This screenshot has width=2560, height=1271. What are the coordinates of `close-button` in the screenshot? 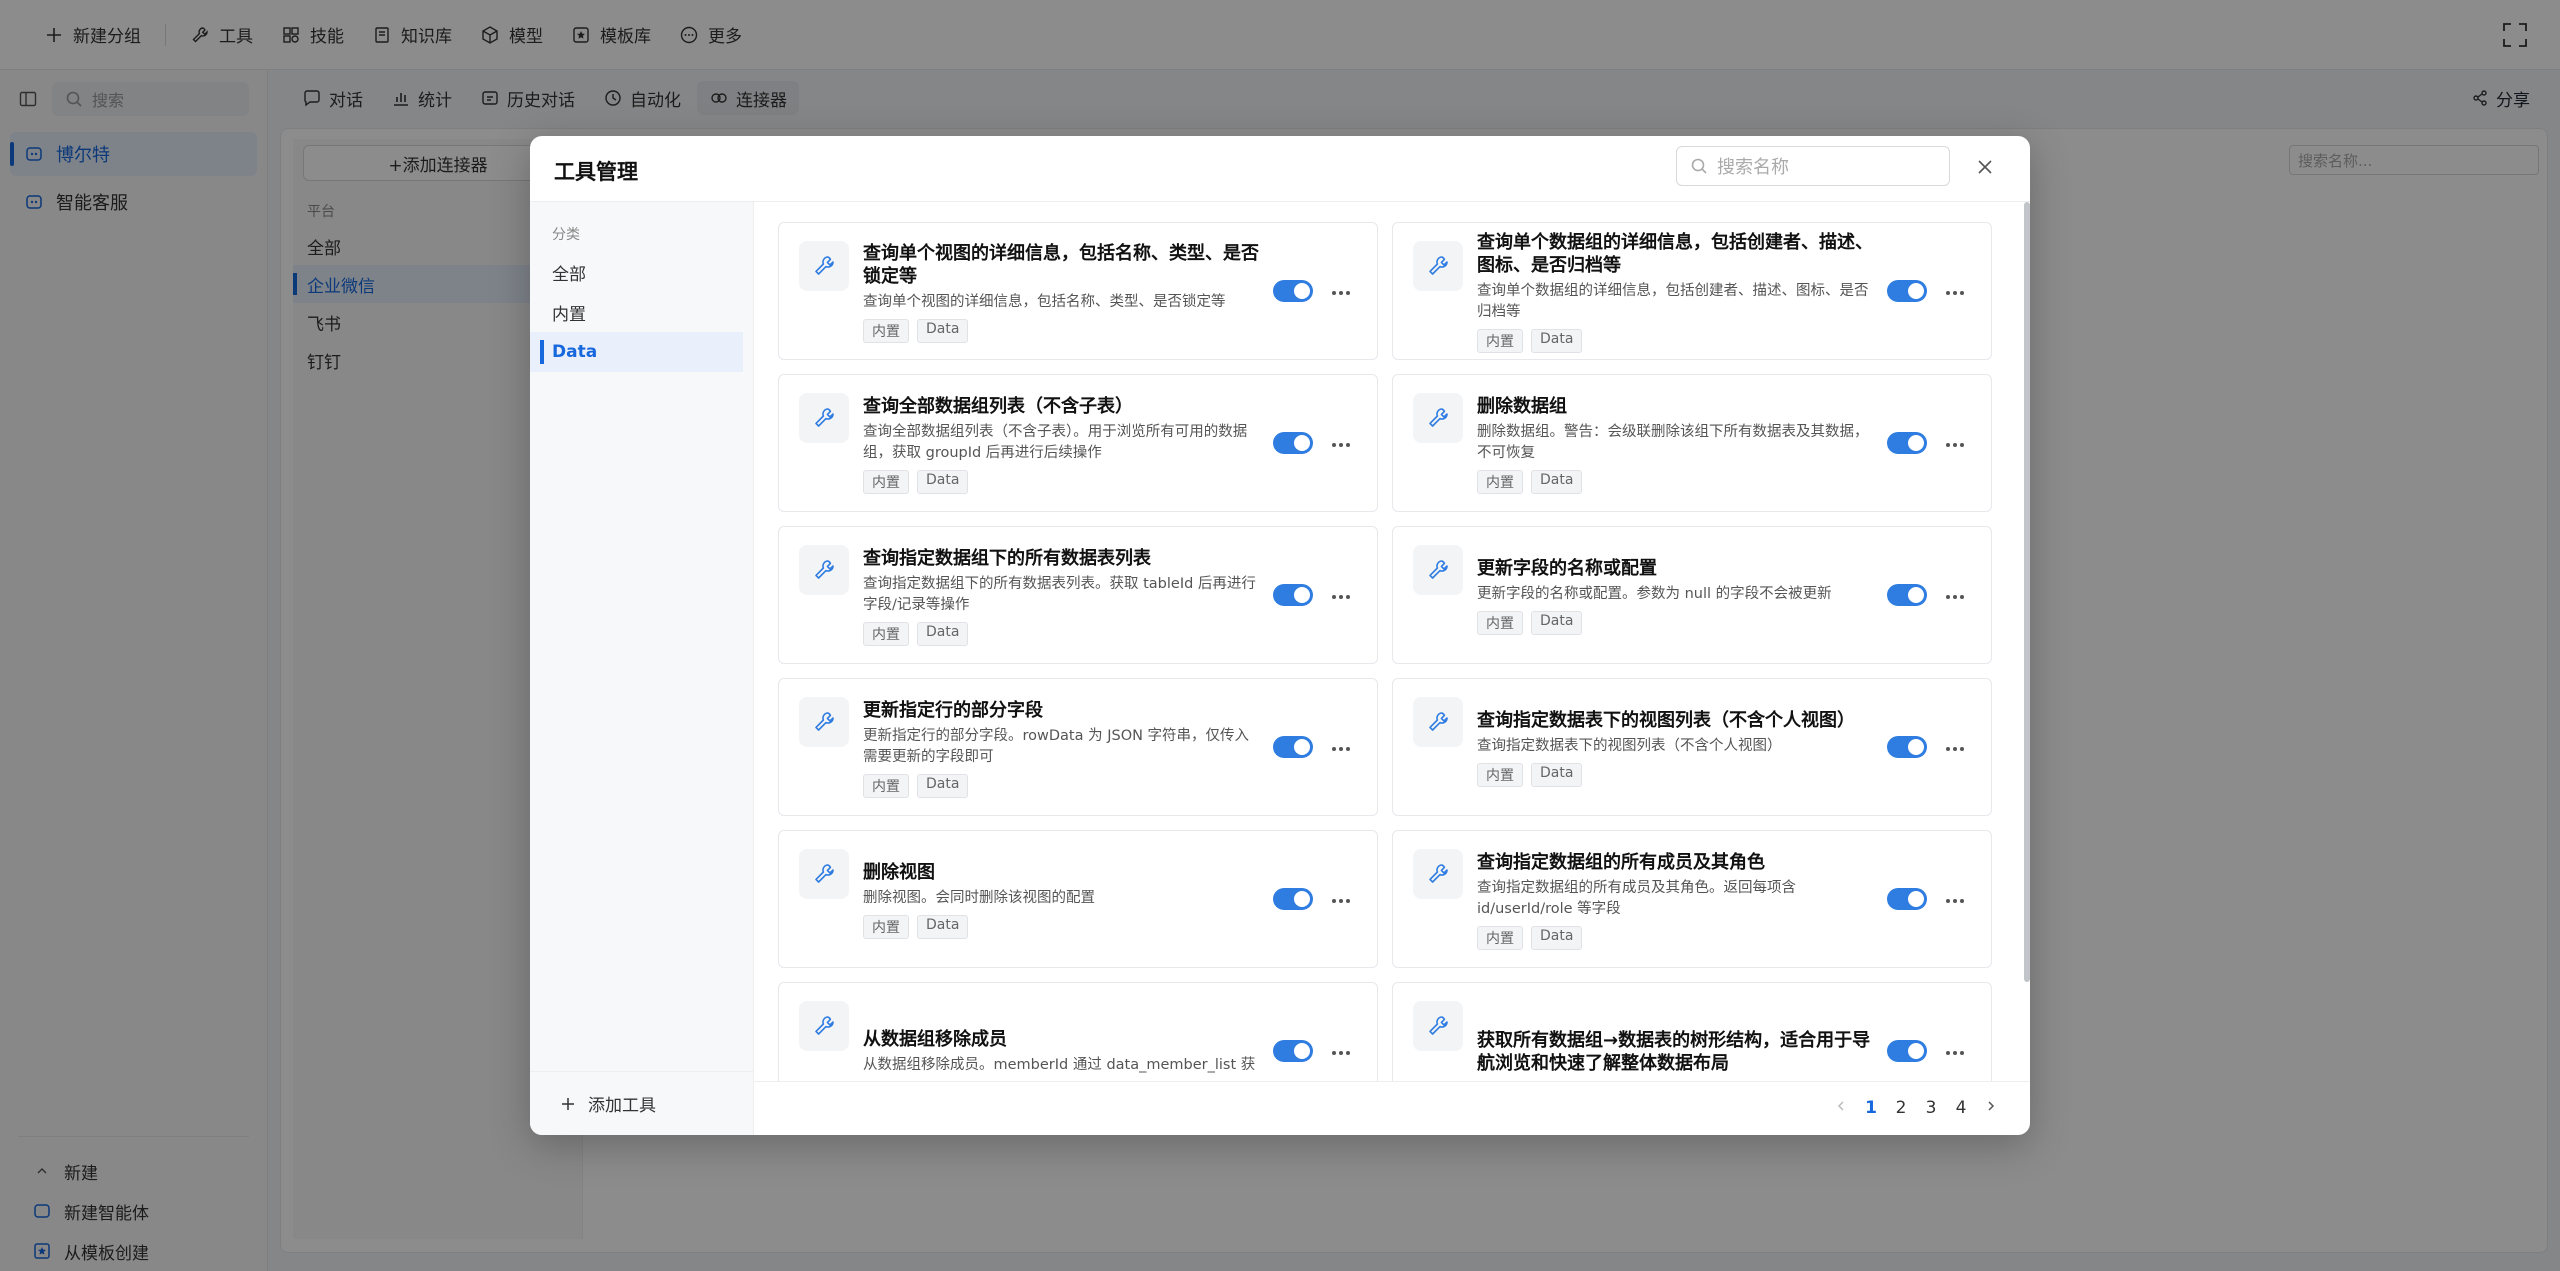 It's located at (1985, 167).